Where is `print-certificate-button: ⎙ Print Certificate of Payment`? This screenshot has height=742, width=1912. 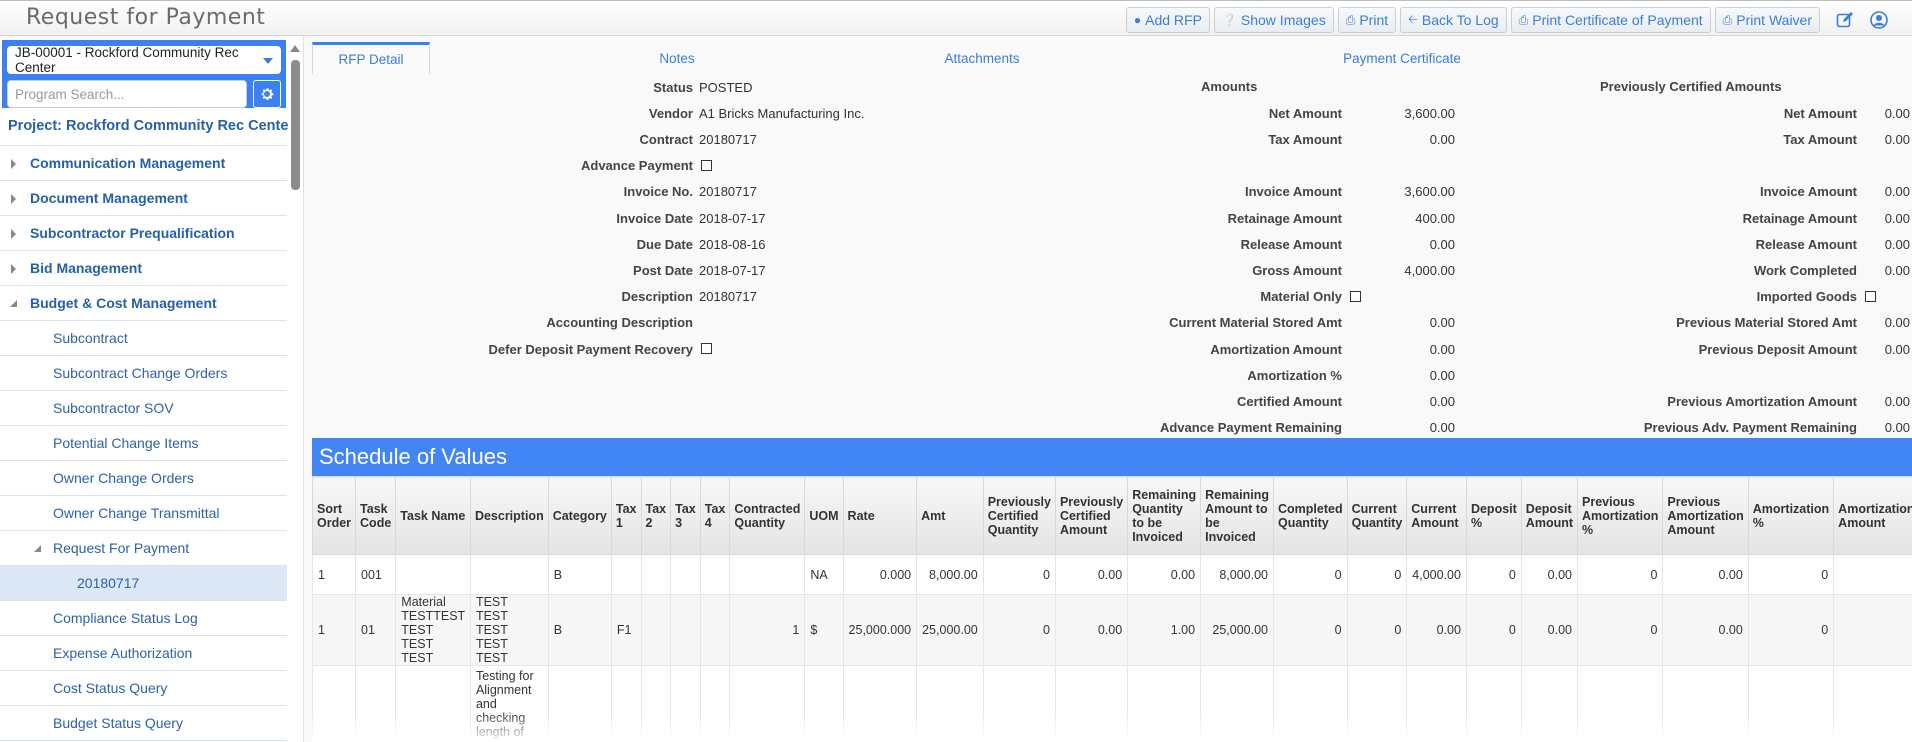 print-certificate-button: ⎙ Print Certificate of Payment is located at coordinates (1610, 20).